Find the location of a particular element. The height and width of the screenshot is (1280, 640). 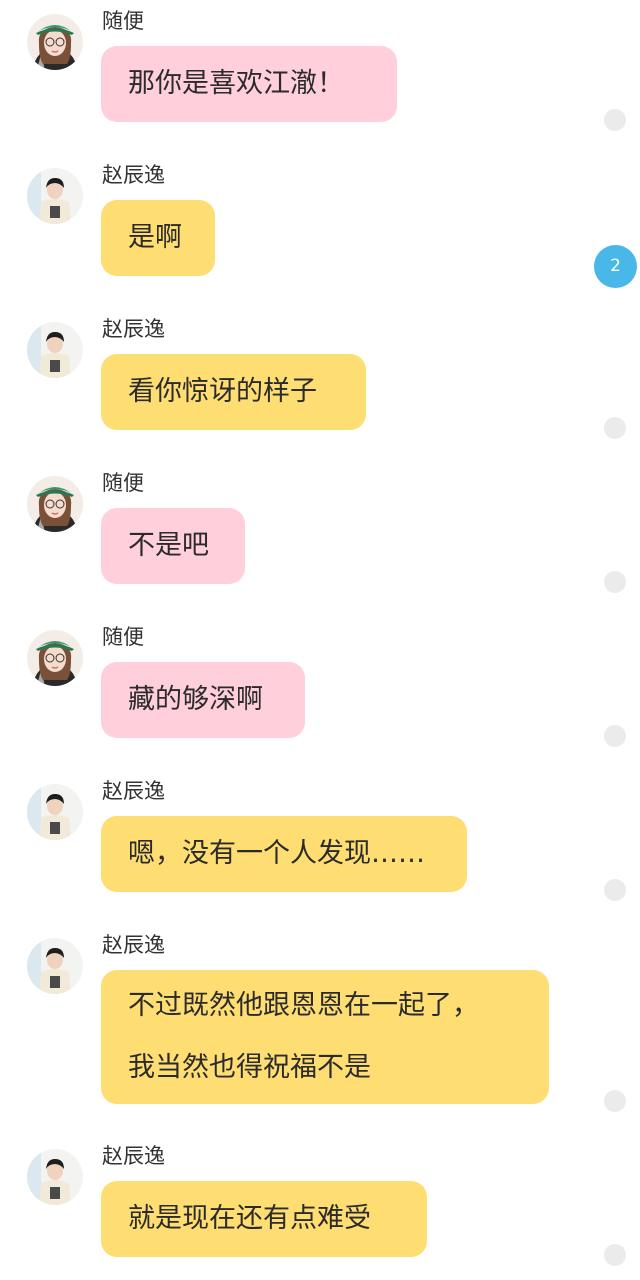

message-bubble: 那你是喜欢江澈！ is located at coordinates (249, 84).